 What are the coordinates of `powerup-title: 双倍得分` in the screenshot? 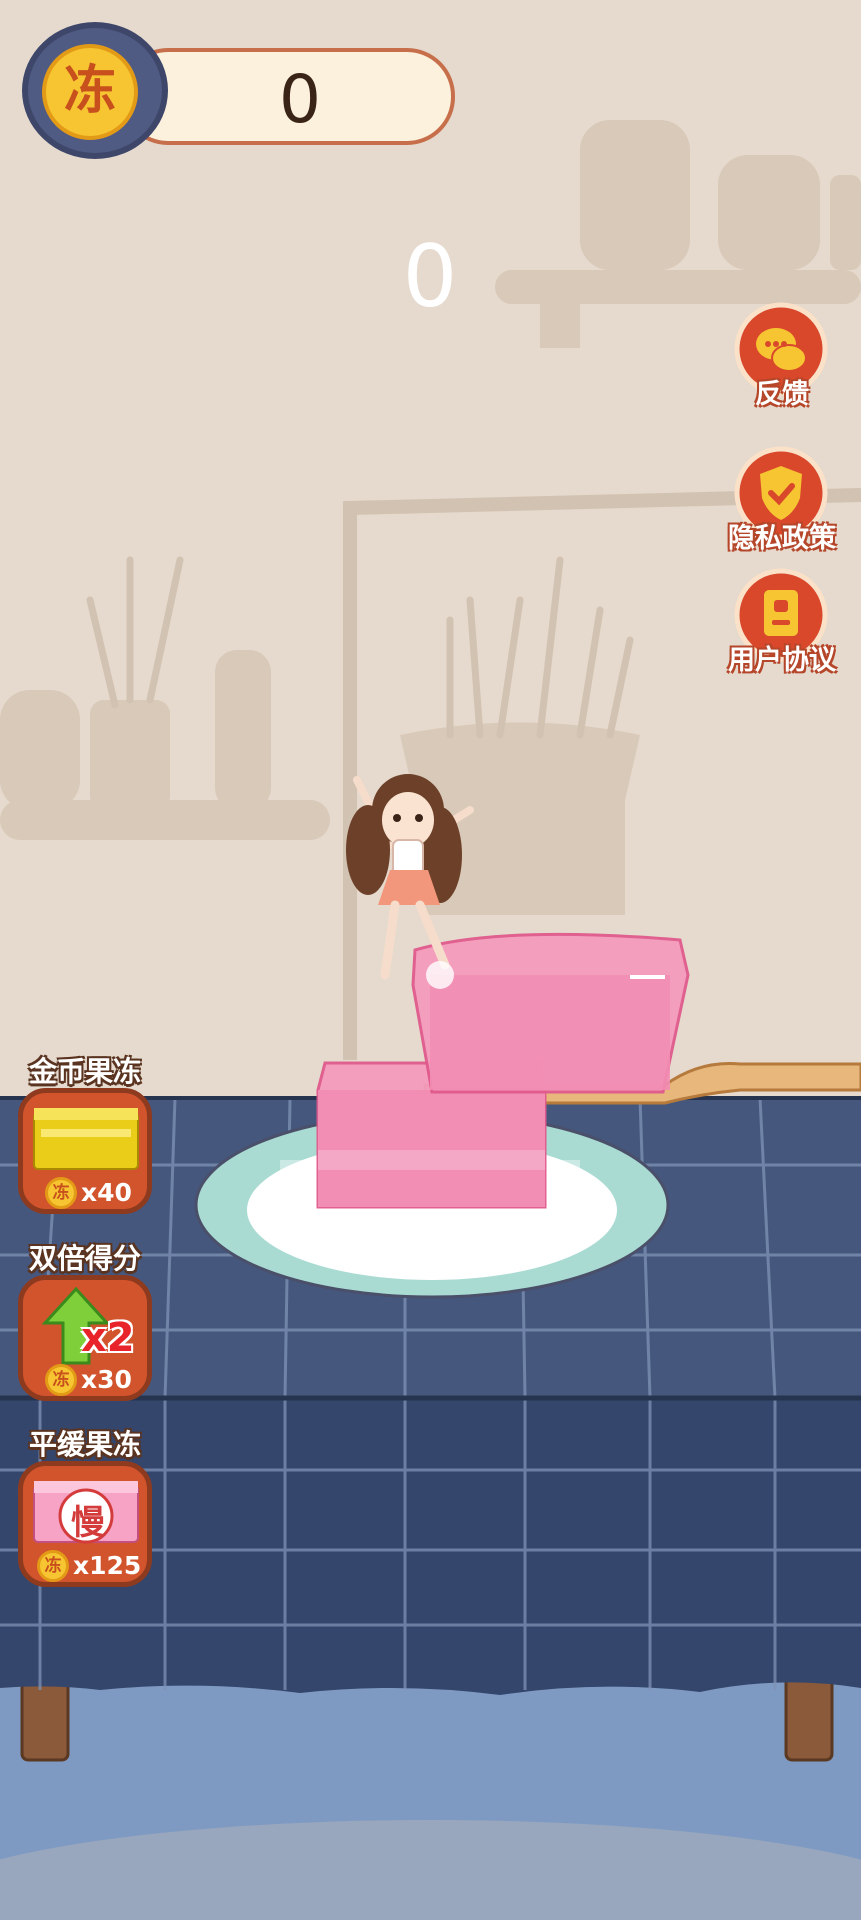 It's located at (84, 1258).